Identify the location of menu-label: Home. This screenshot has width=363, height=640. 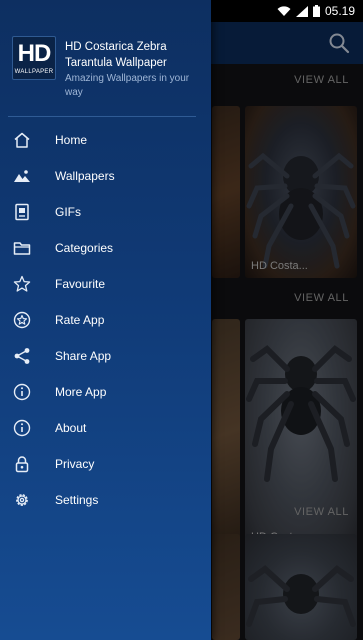
(71, 140).